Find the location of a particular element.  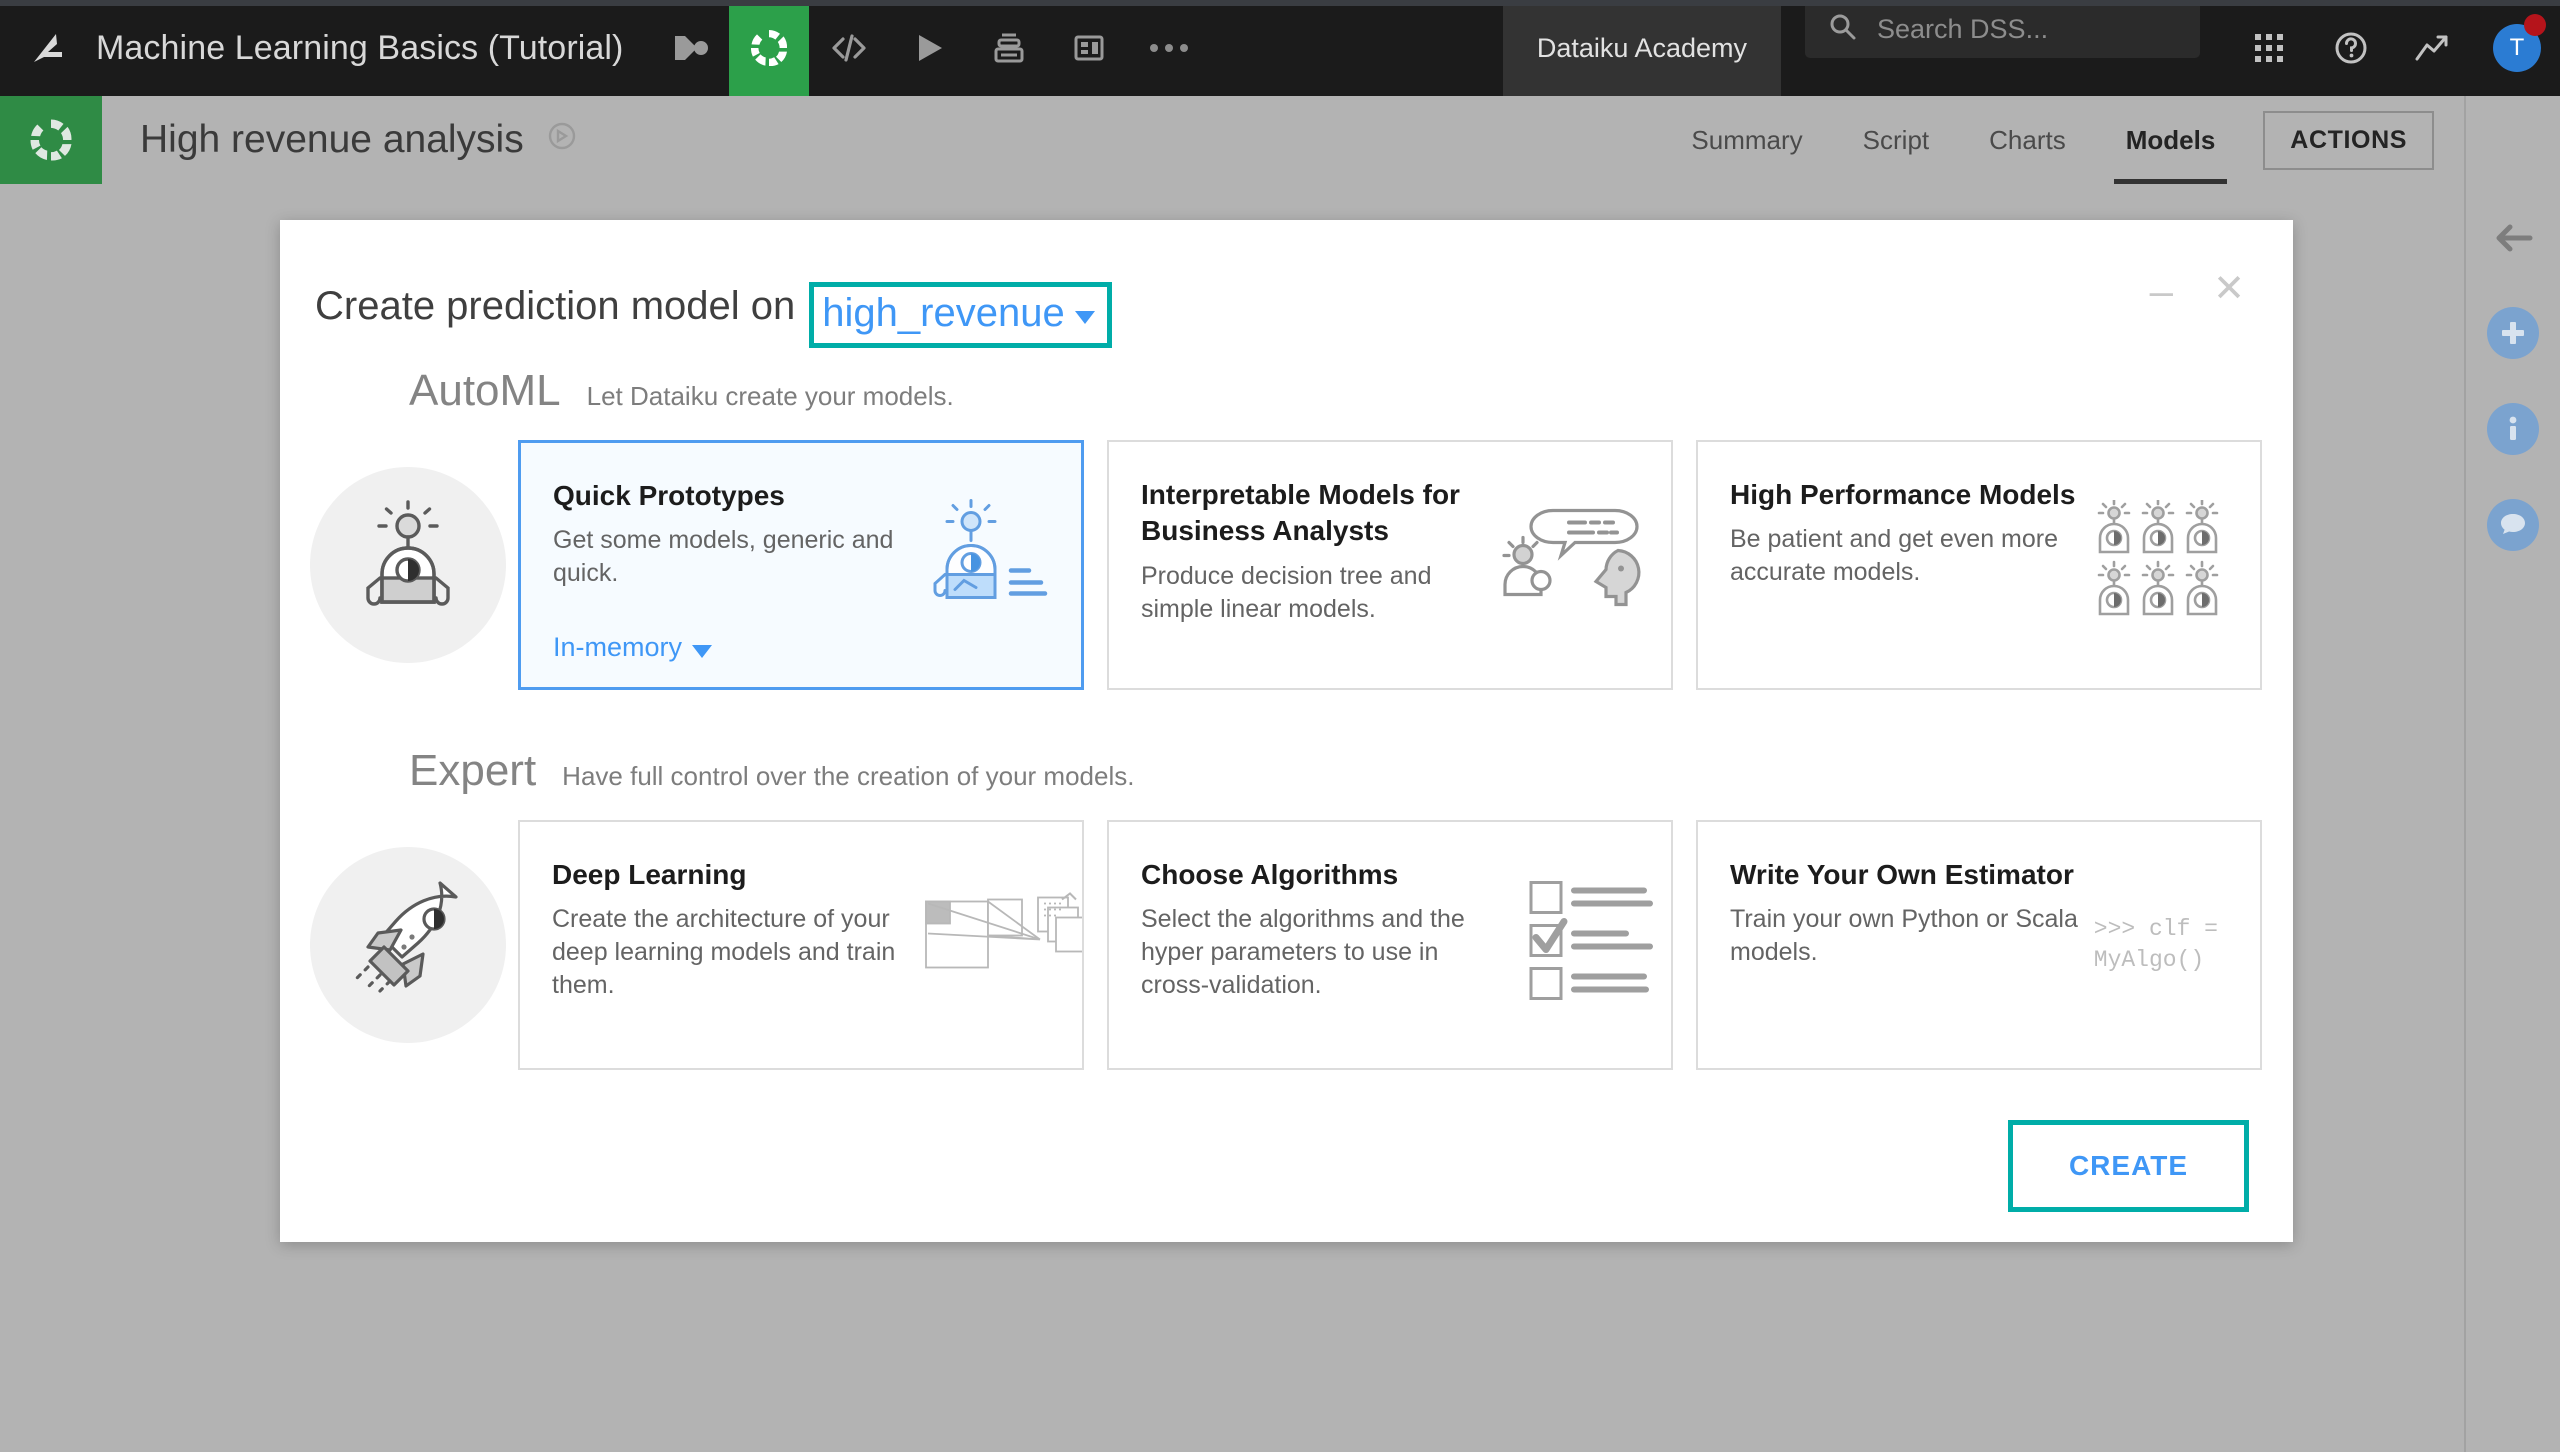

automation-icon is located at coordinates (1009, 48).